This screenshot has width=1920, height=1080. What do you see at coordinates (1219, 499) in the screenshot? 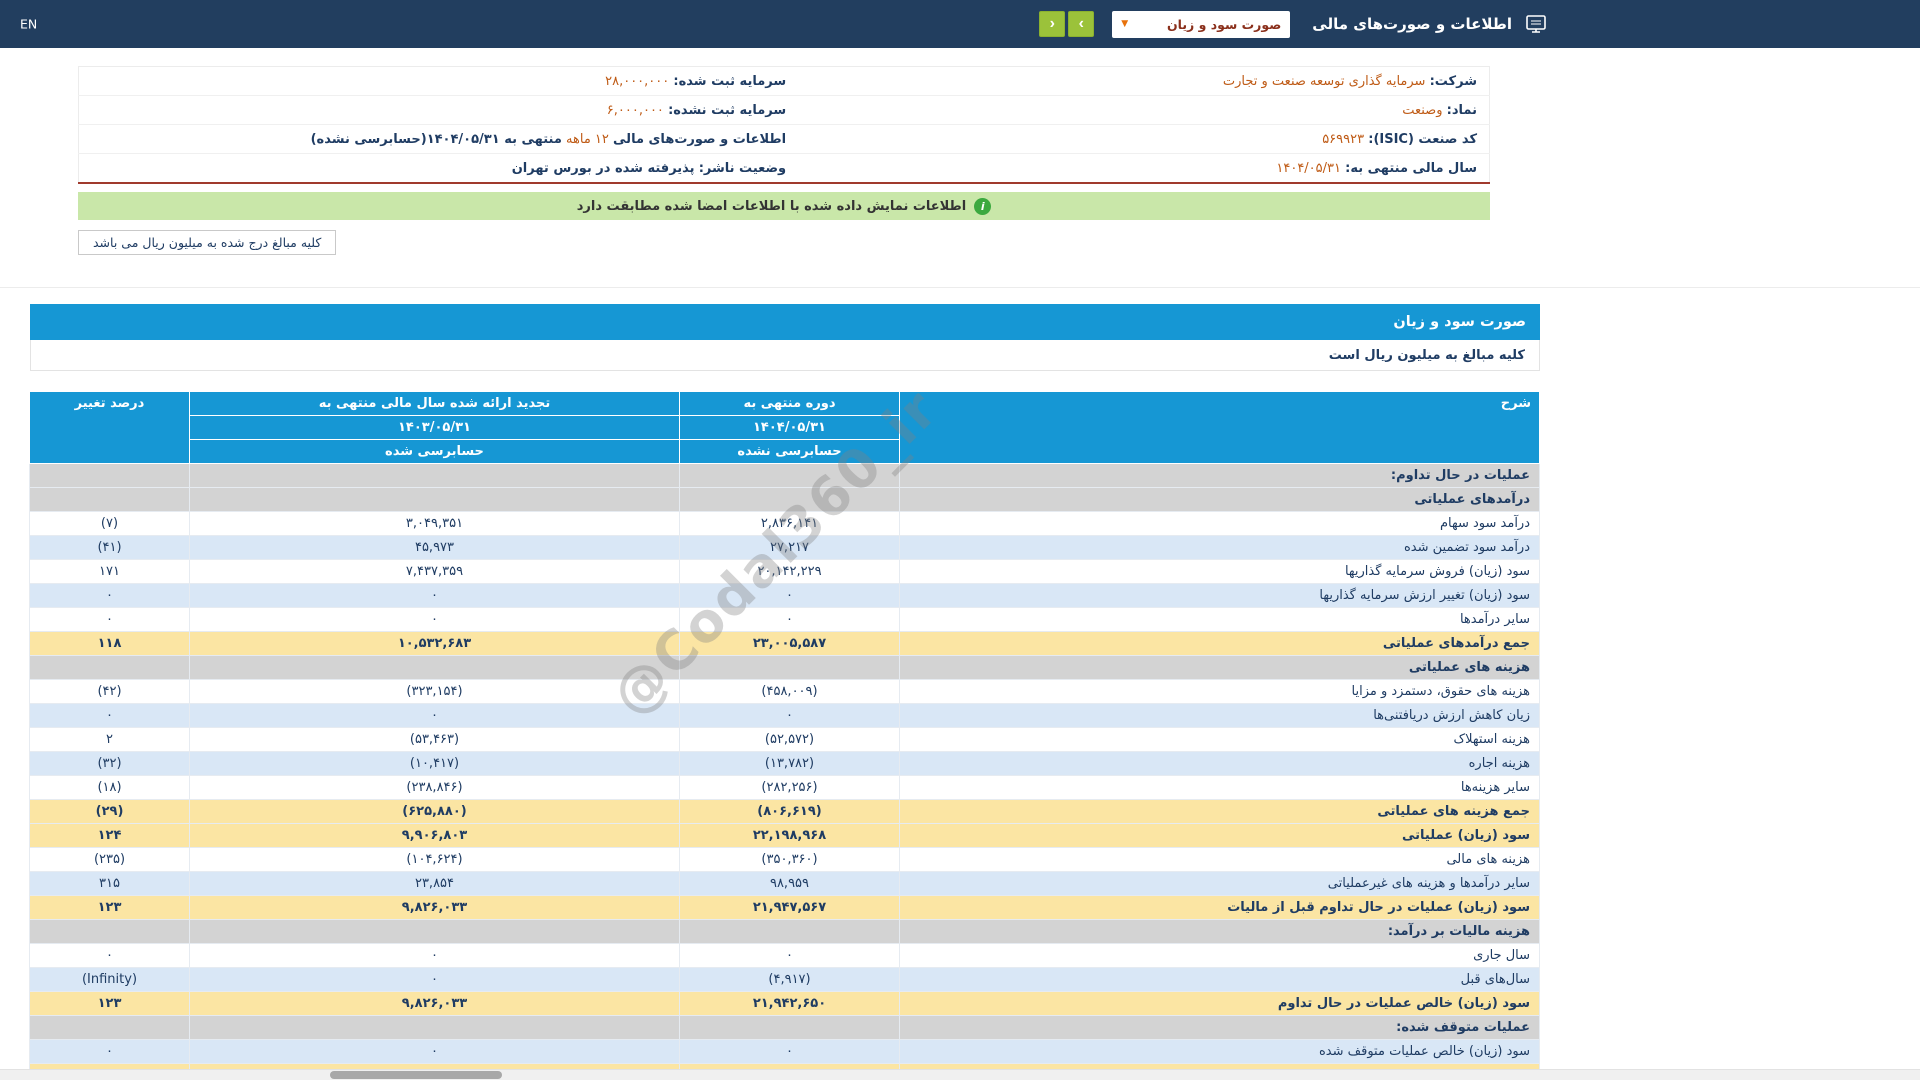
I see `row-label: درآمدهای عملیاتی` at bounding box center [1219, 499].